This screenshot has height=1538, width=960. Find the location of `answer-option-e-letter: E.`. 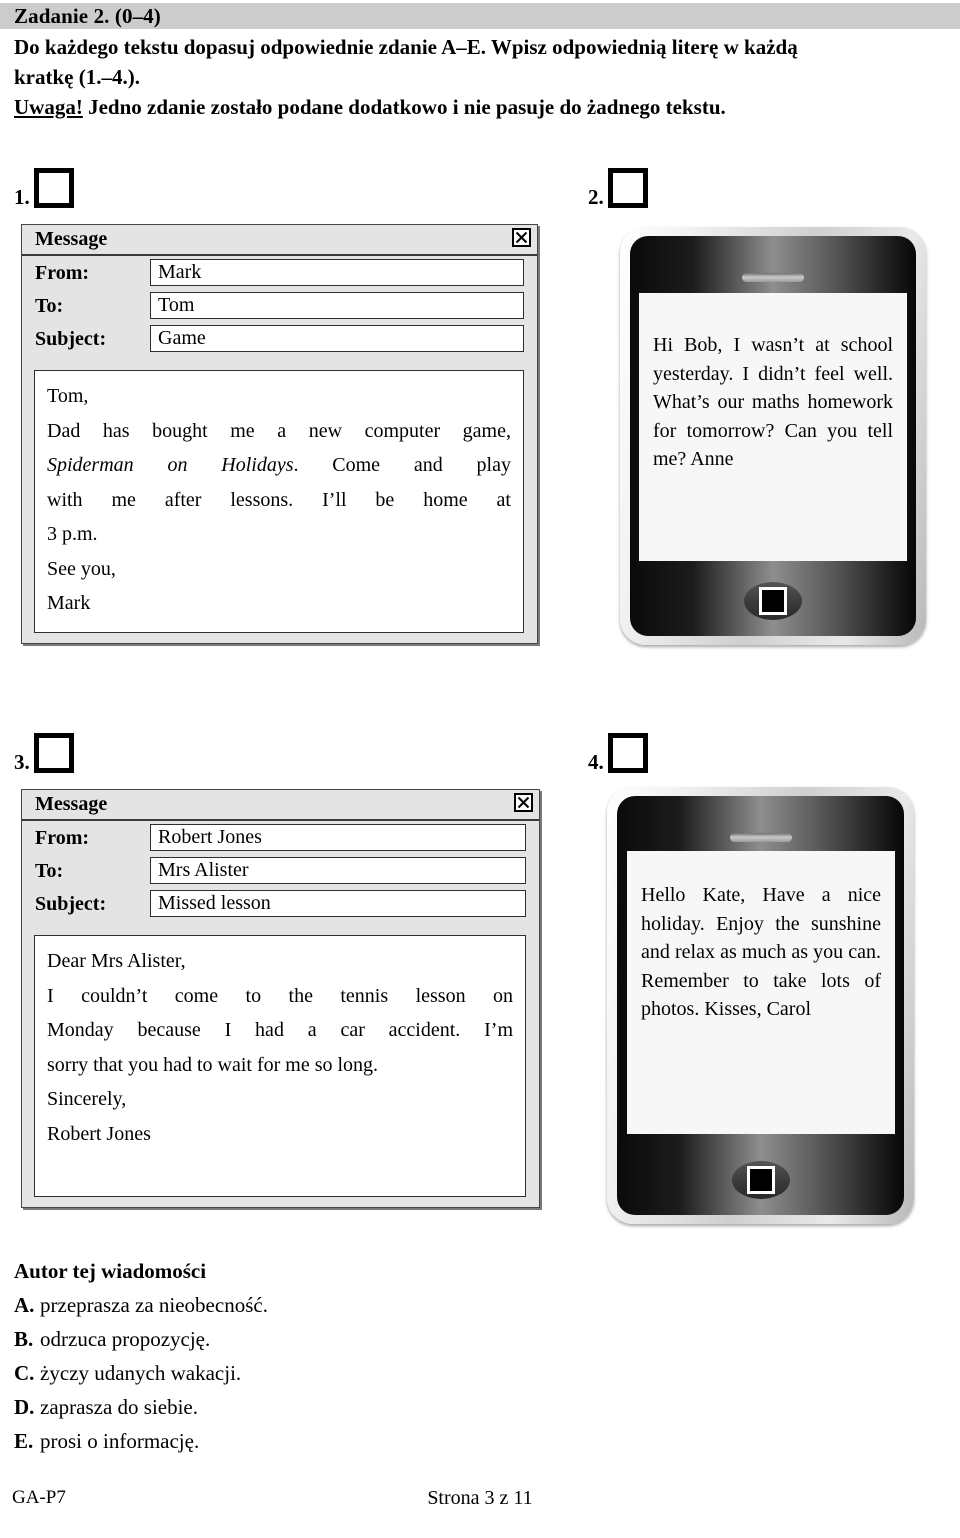

answer-option-e-letter: E. is located at coordinates (24, 1441).